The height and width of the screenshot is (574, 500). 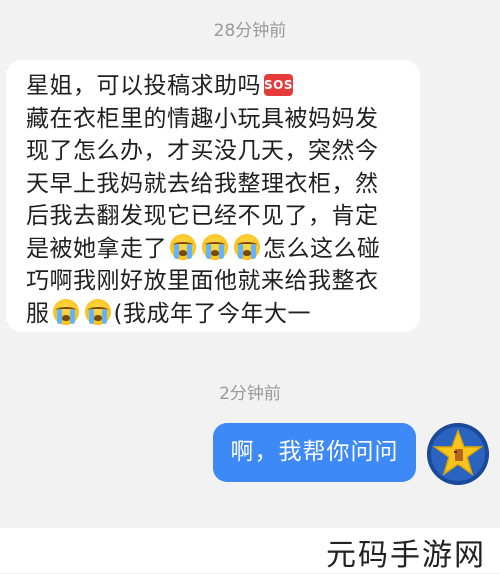 I want to click on timestamp: 2分钟前, so click(x=250, y=394).